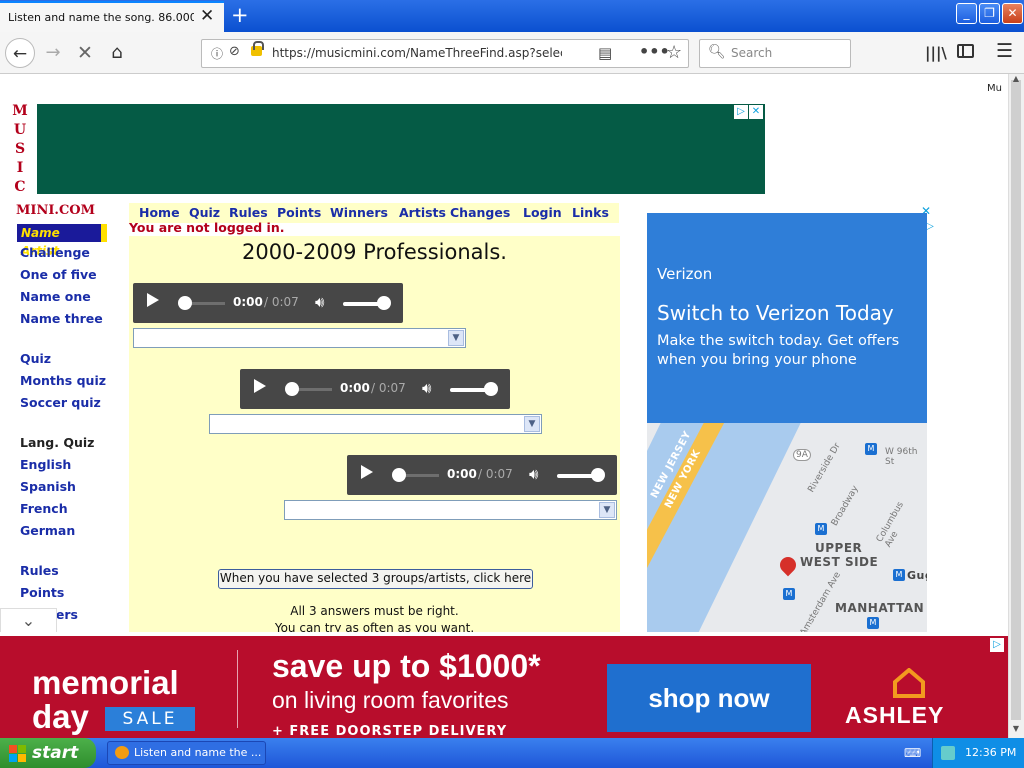  Describe the element at coordinates (234, 51) in the screenshot. I see `tracking-shield-icon: ⊘` at that location.